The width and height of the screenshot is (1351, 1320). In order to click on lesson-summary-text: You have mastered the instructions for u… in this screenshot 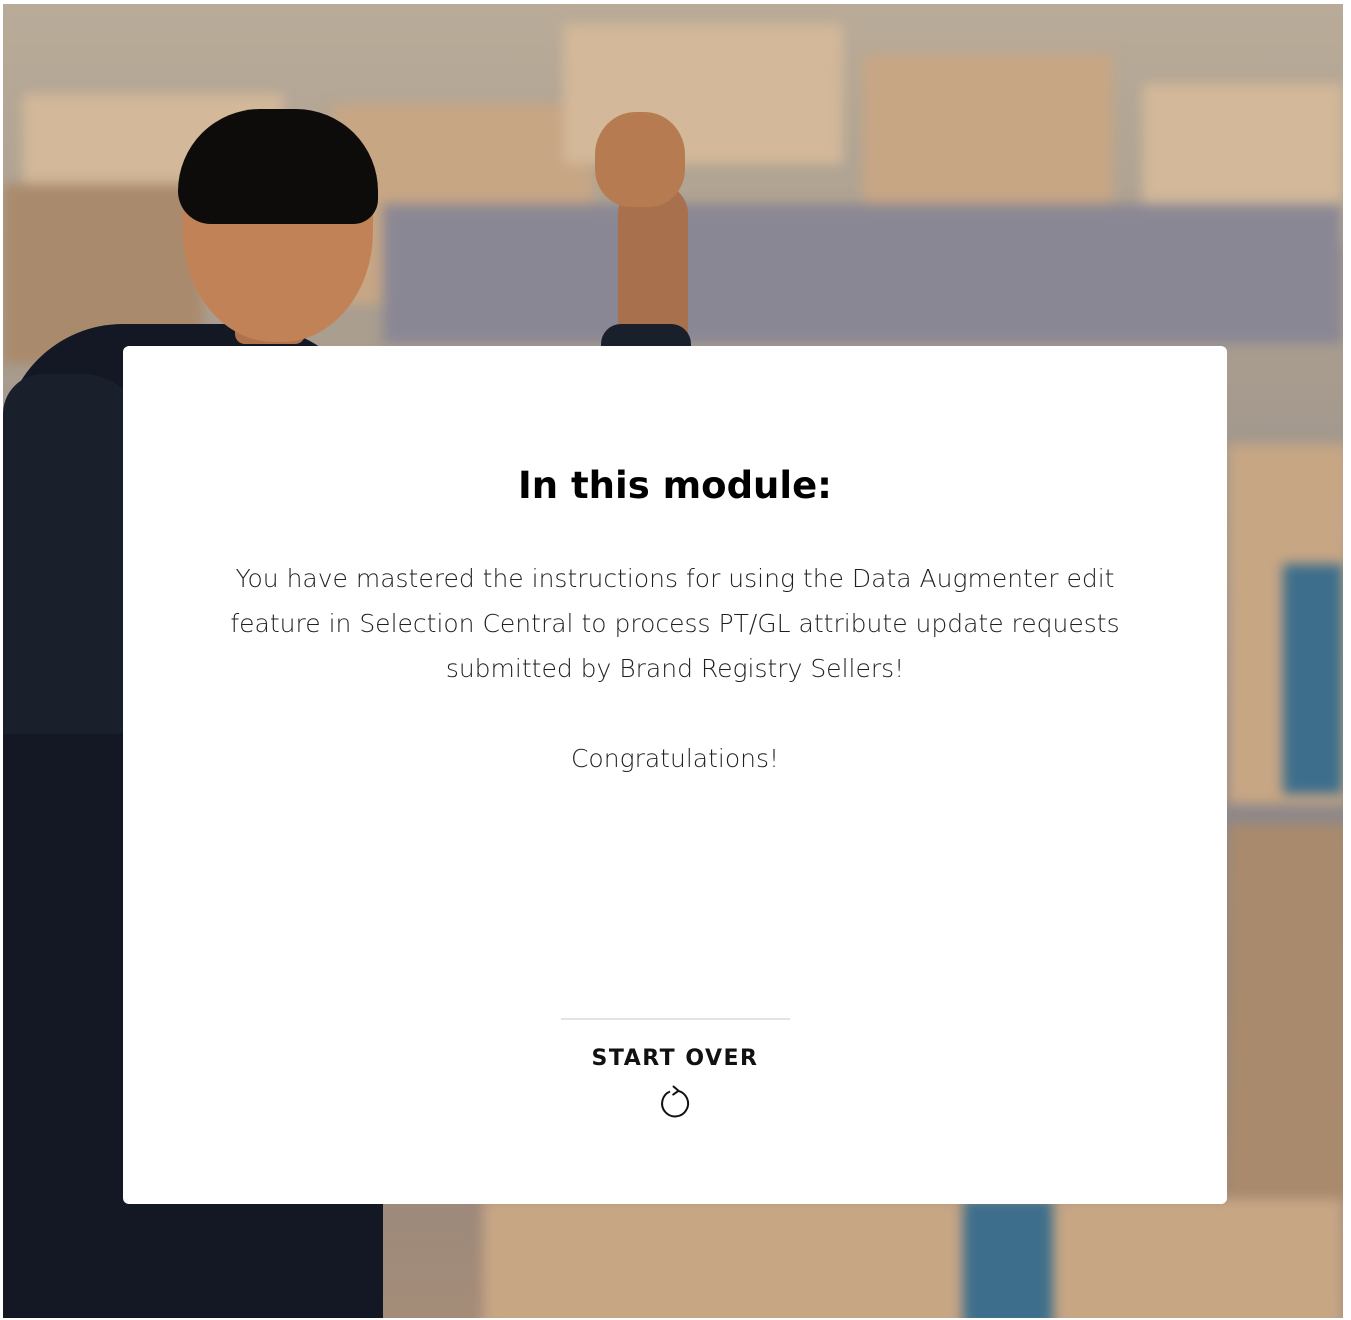, I will do `click(675, 623)`.